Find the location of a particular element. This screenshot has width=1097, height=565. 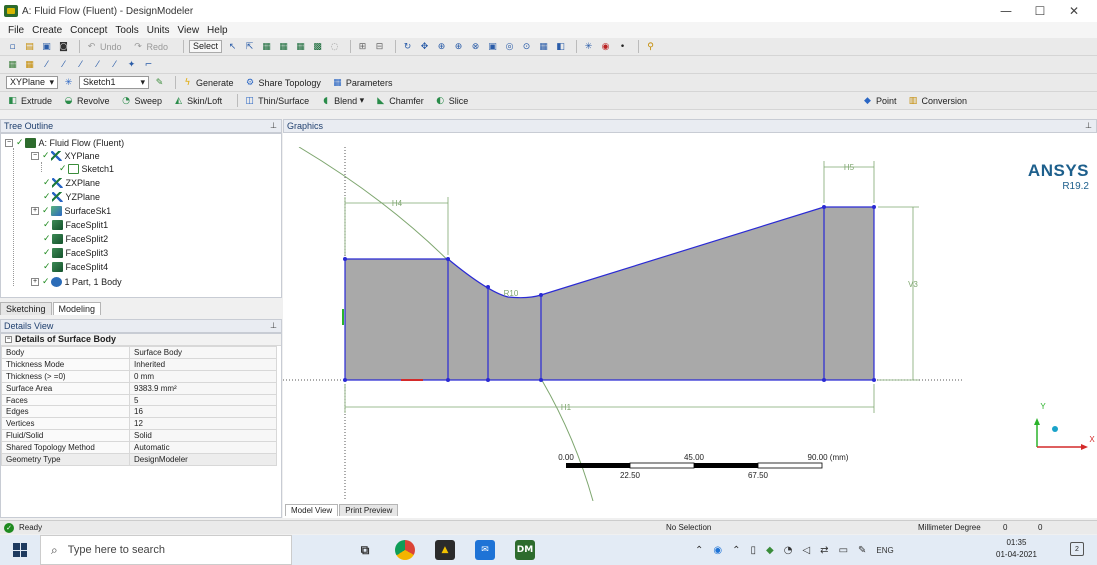

edge-filter-icon: ▦ is located at coordinates (283, 46).